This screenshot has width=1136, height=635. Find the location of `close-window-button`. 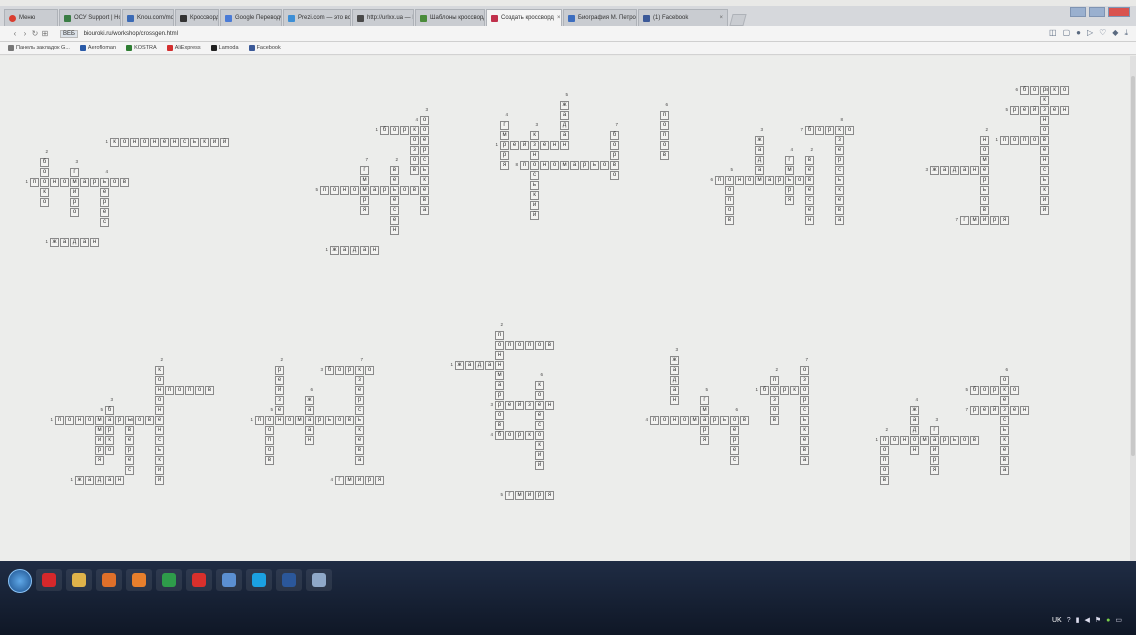

close-window-button is located at coordinates (1119, 12).